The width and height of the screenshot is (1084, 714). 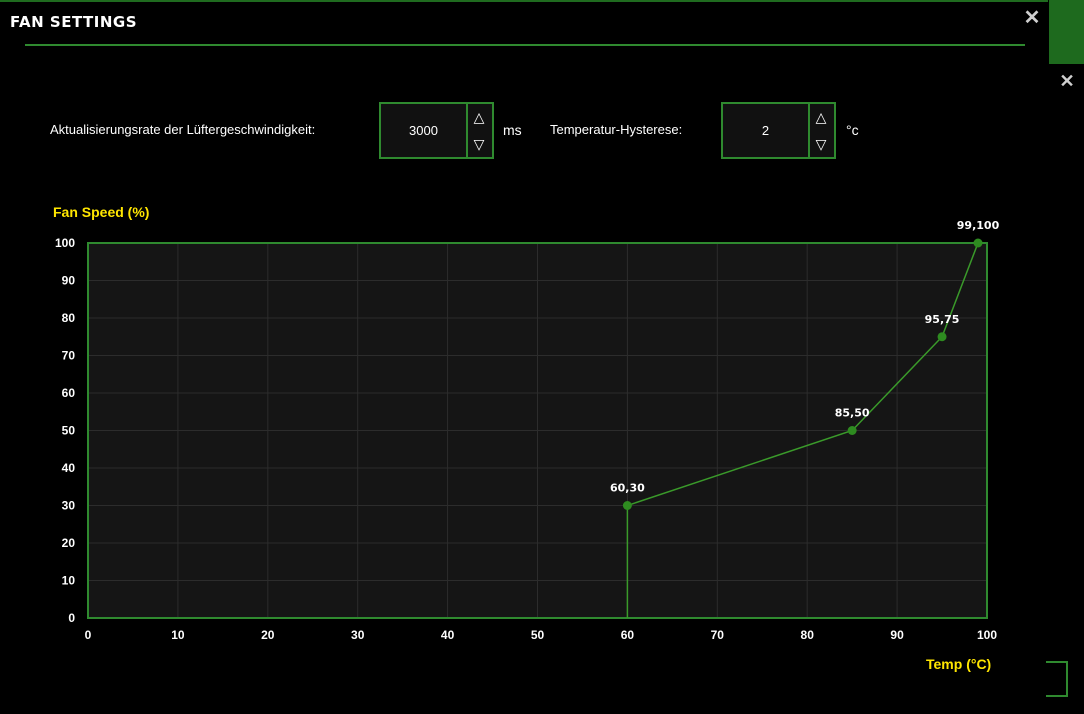 What do you see at coordinates (268, 635) in the screenshot?
I see `x-tick-label: 20` at bounding box center [268, 635].